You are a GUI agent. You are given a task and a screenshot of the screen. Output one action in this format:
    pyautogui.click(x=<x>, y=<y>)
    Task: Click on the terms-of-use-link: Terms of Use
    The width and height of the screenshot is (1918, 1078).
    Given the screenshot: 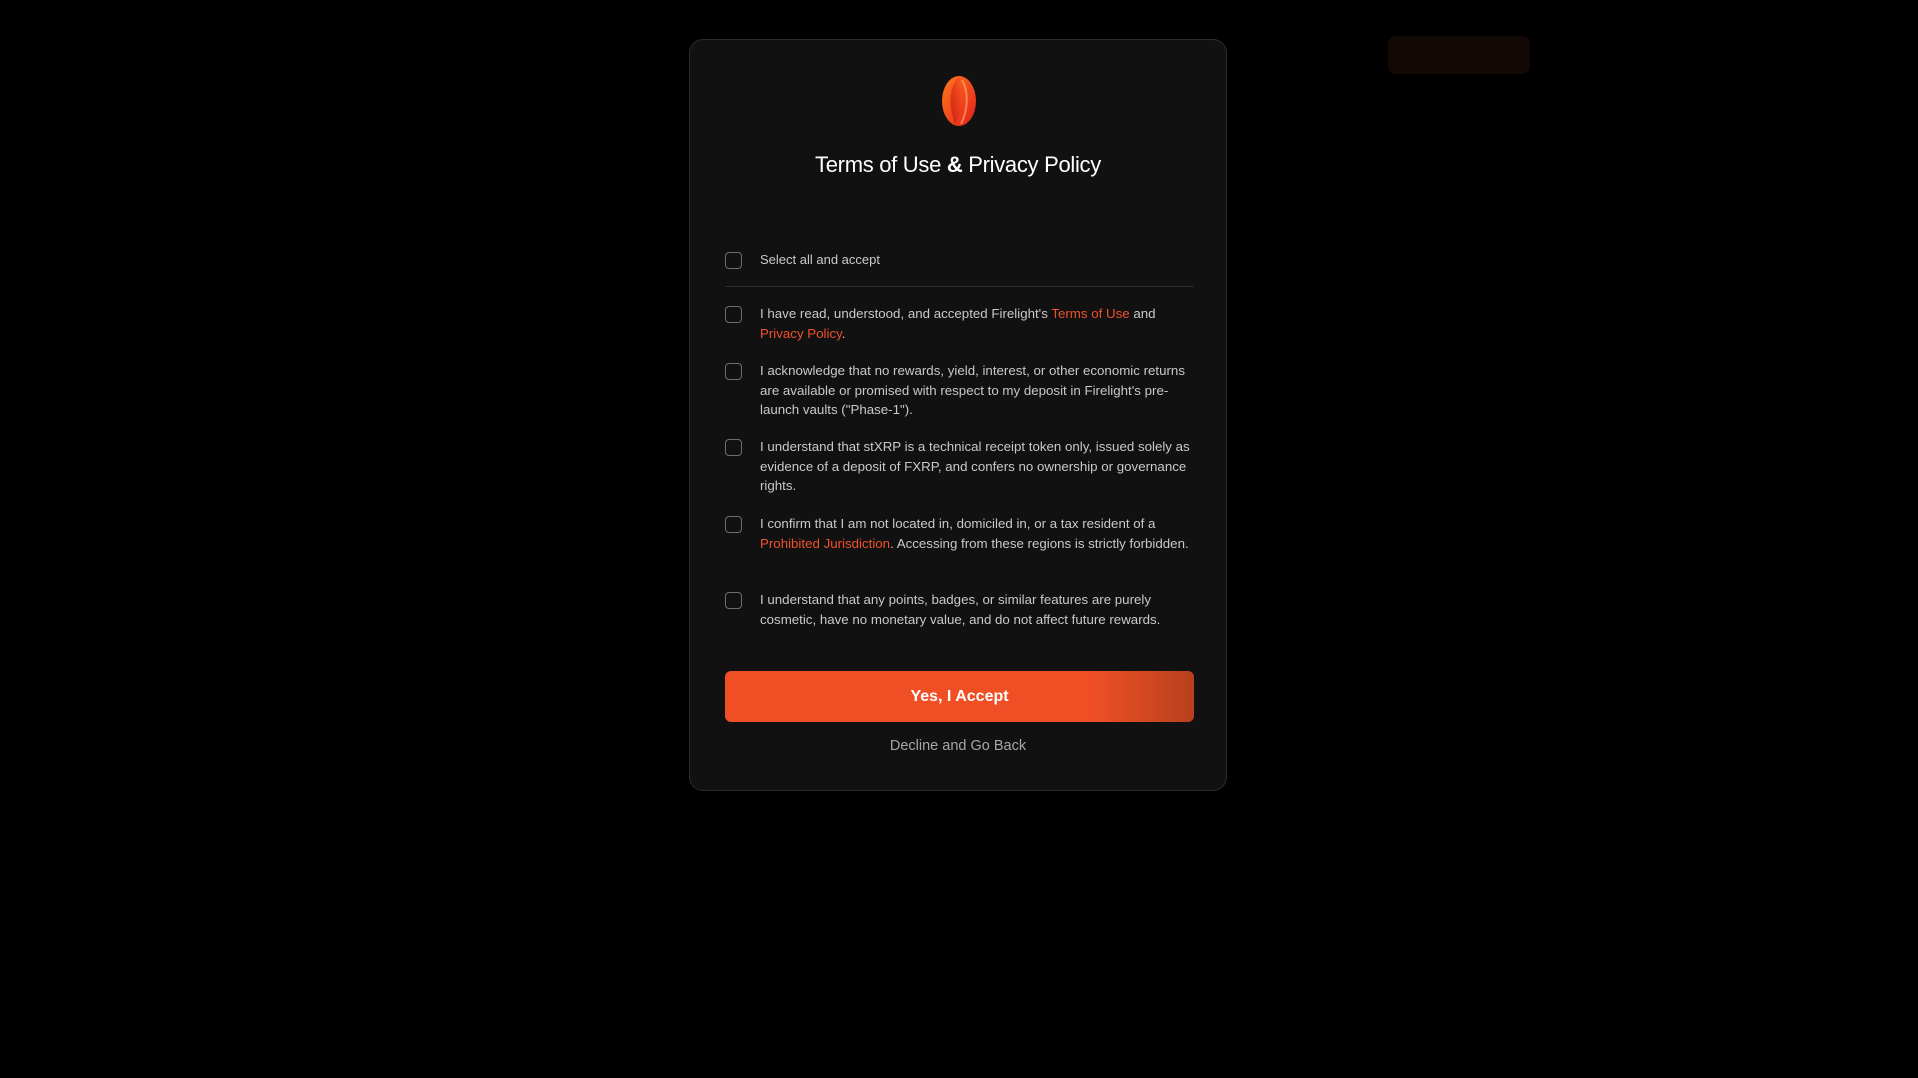 What is the action you would take?
    pyautogui.click(x=1090, y=313)
    